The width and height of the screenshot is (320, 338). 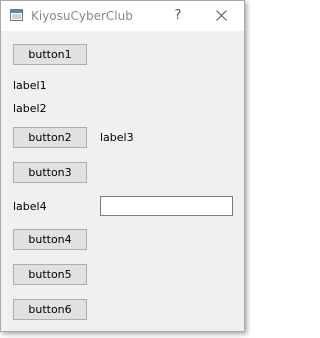 What do you see at coordinates (50, 239) in the screenshot?
I see `button4: button4` at bounding box center [50, 239].